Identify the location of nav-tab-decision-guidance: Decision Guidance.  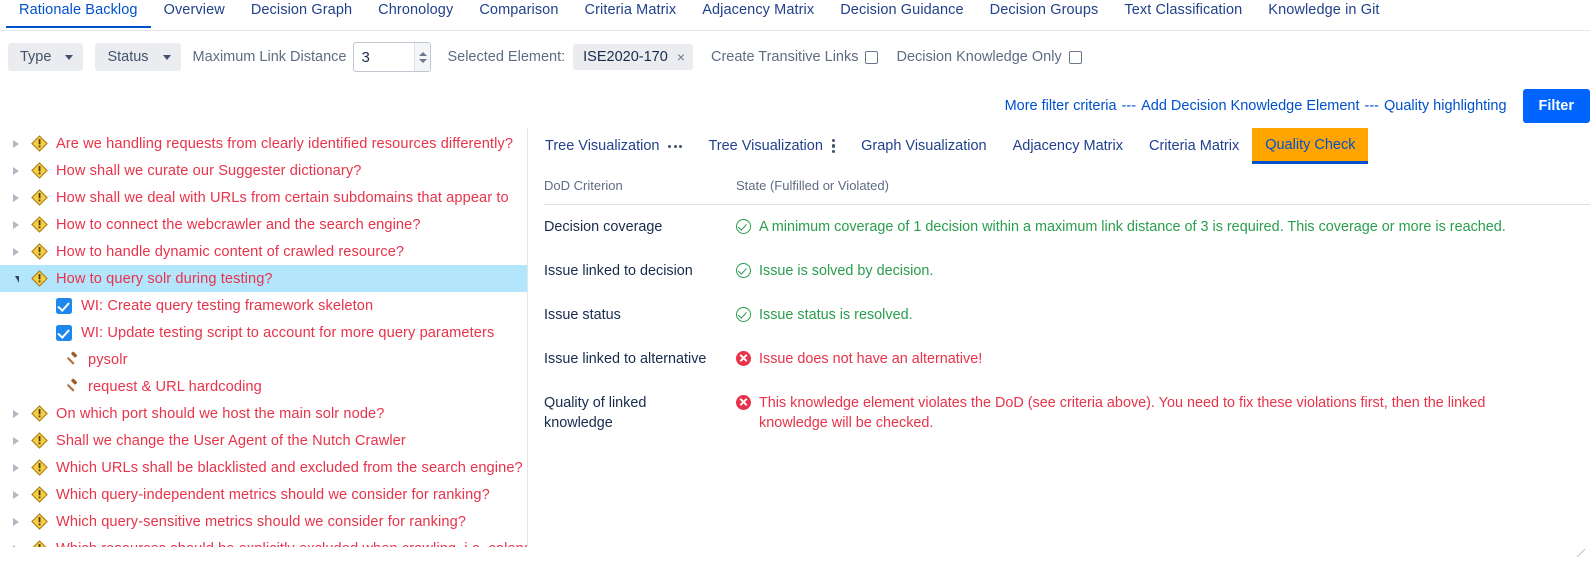
(901, 13).